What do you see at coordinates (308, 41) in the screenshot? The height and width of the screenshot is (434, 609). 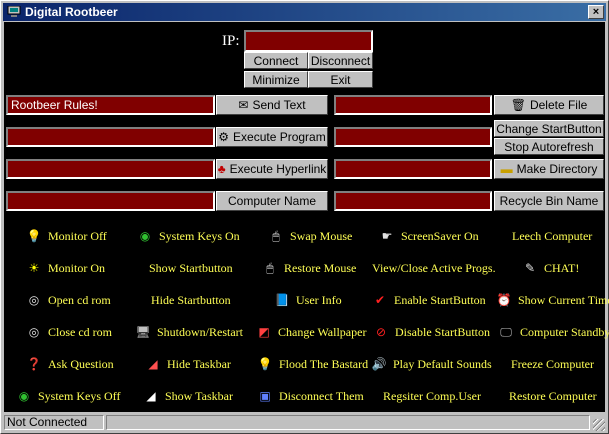 I see `ip-input` at bounding box center [308, 41].